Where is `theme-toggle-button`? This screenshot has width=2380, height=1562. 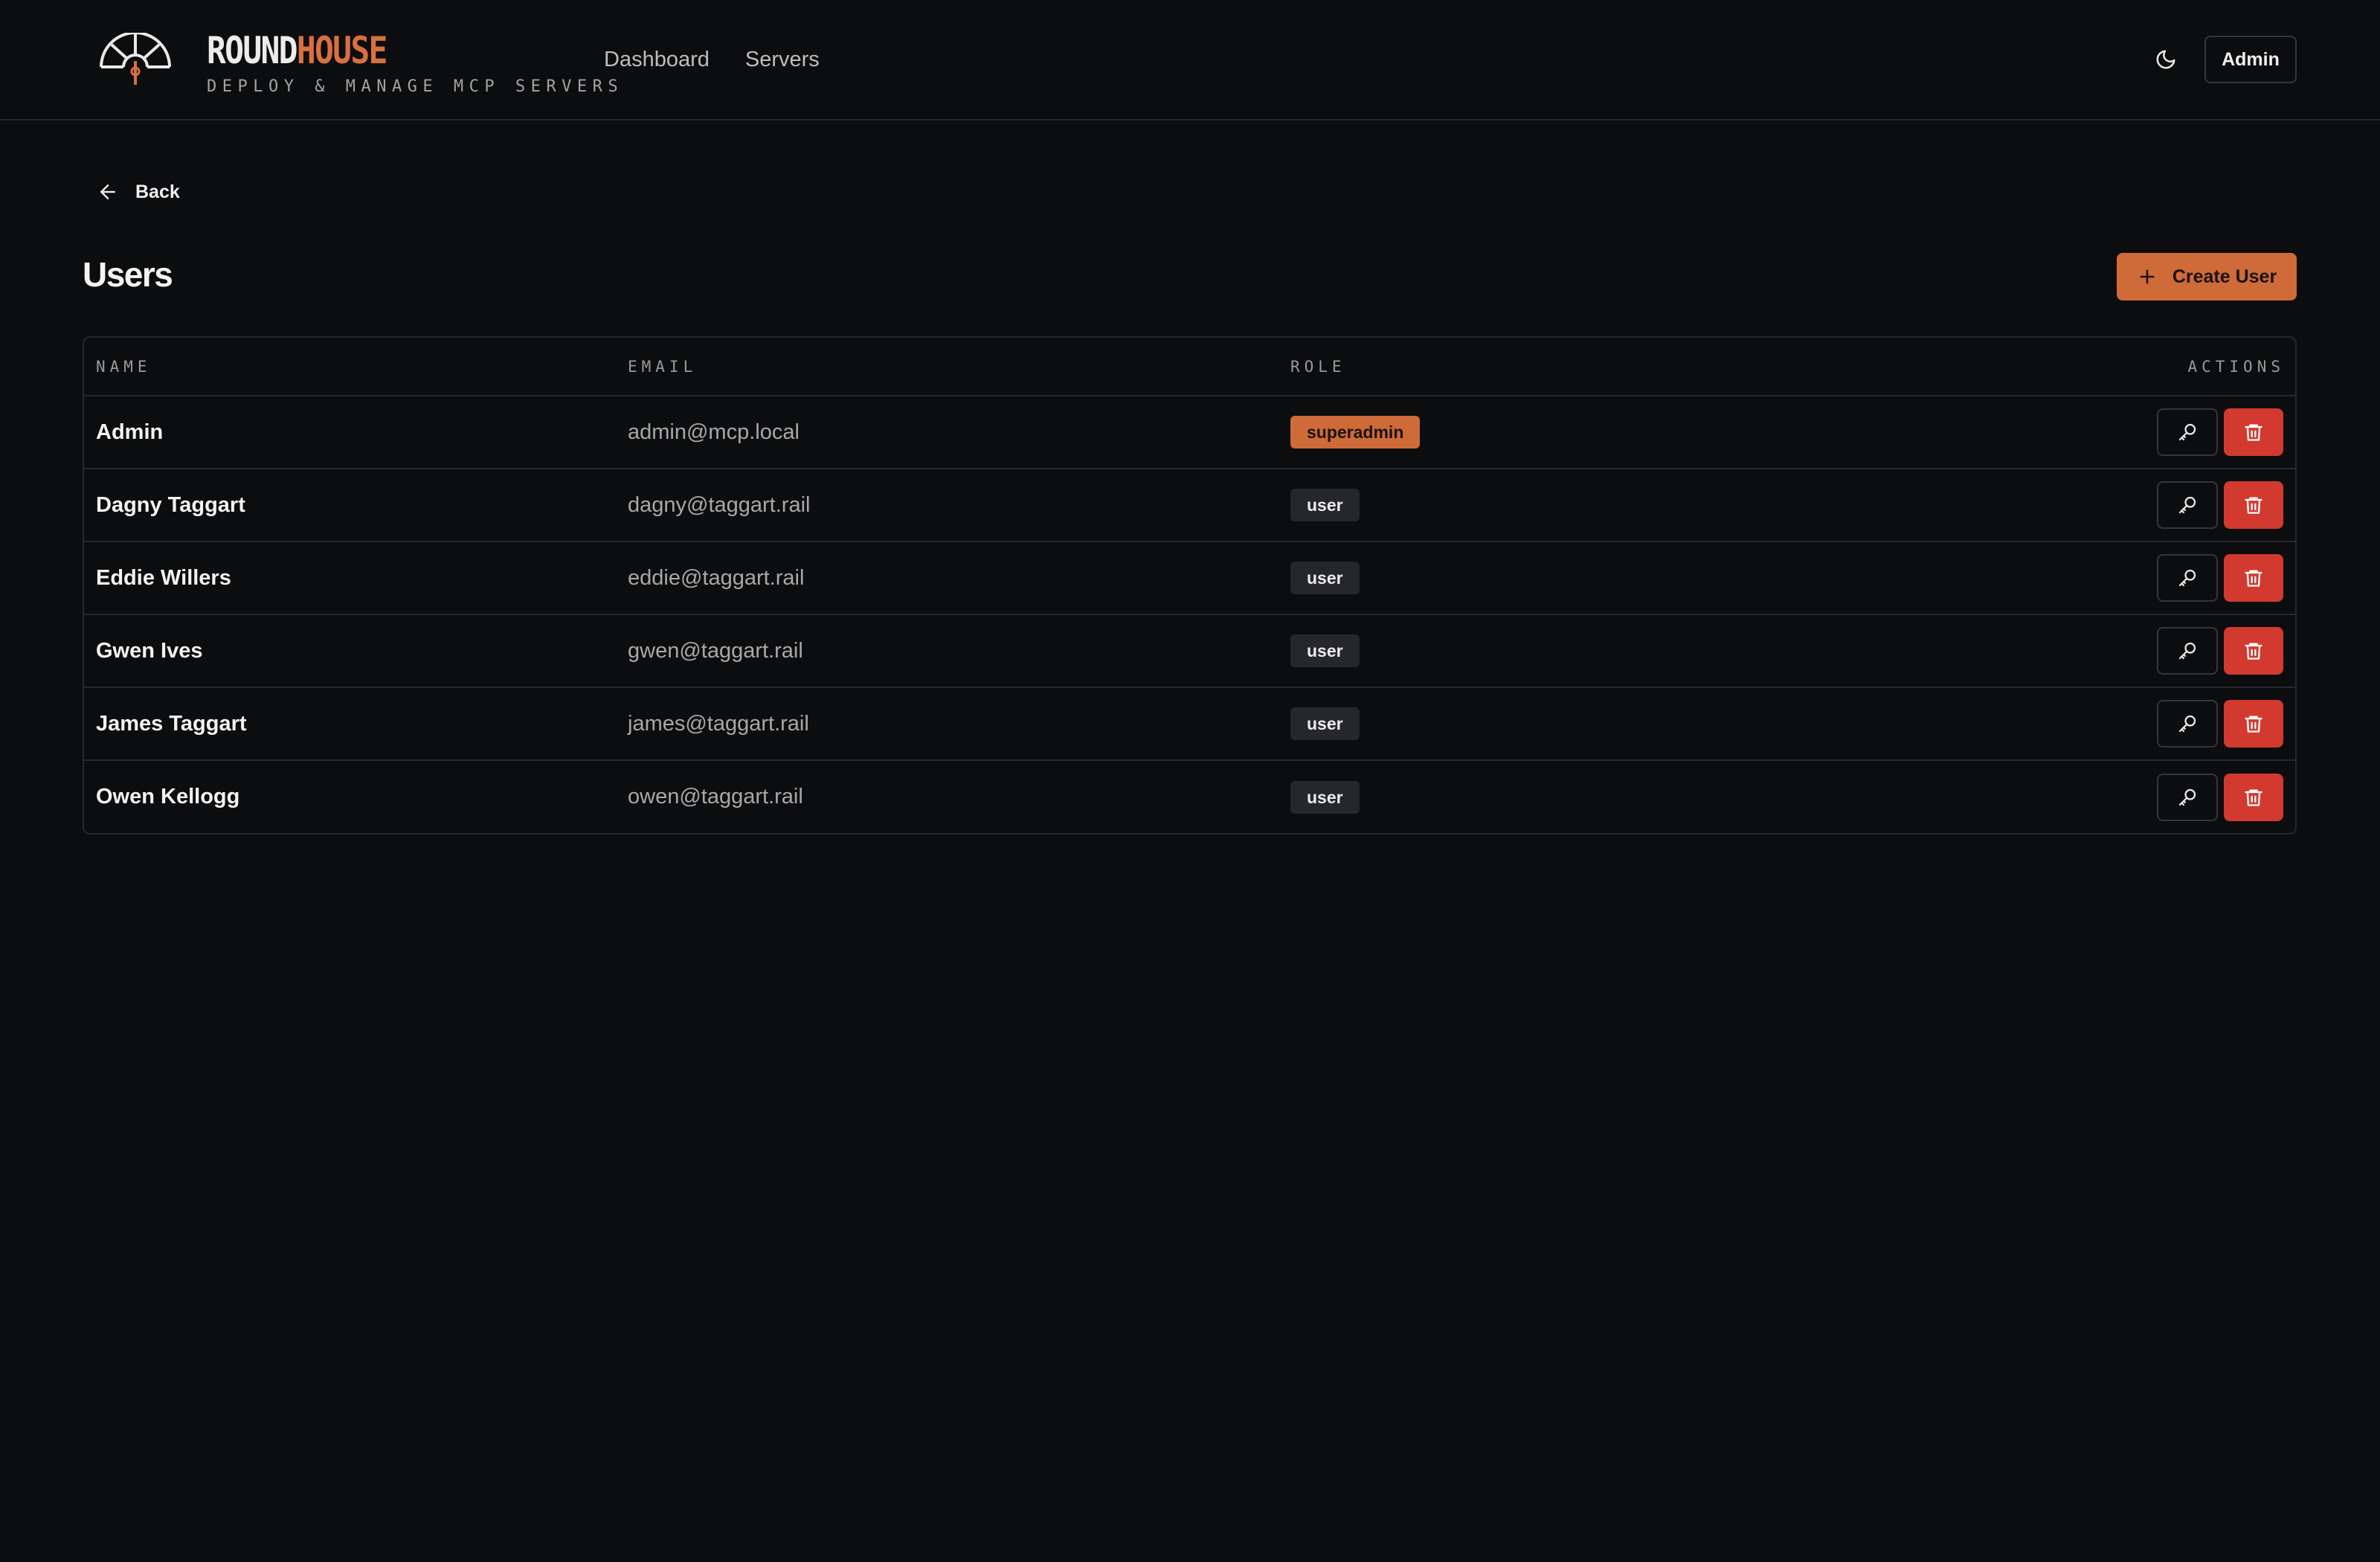 theme-toggle-button is located at coordinates (2166, 59).